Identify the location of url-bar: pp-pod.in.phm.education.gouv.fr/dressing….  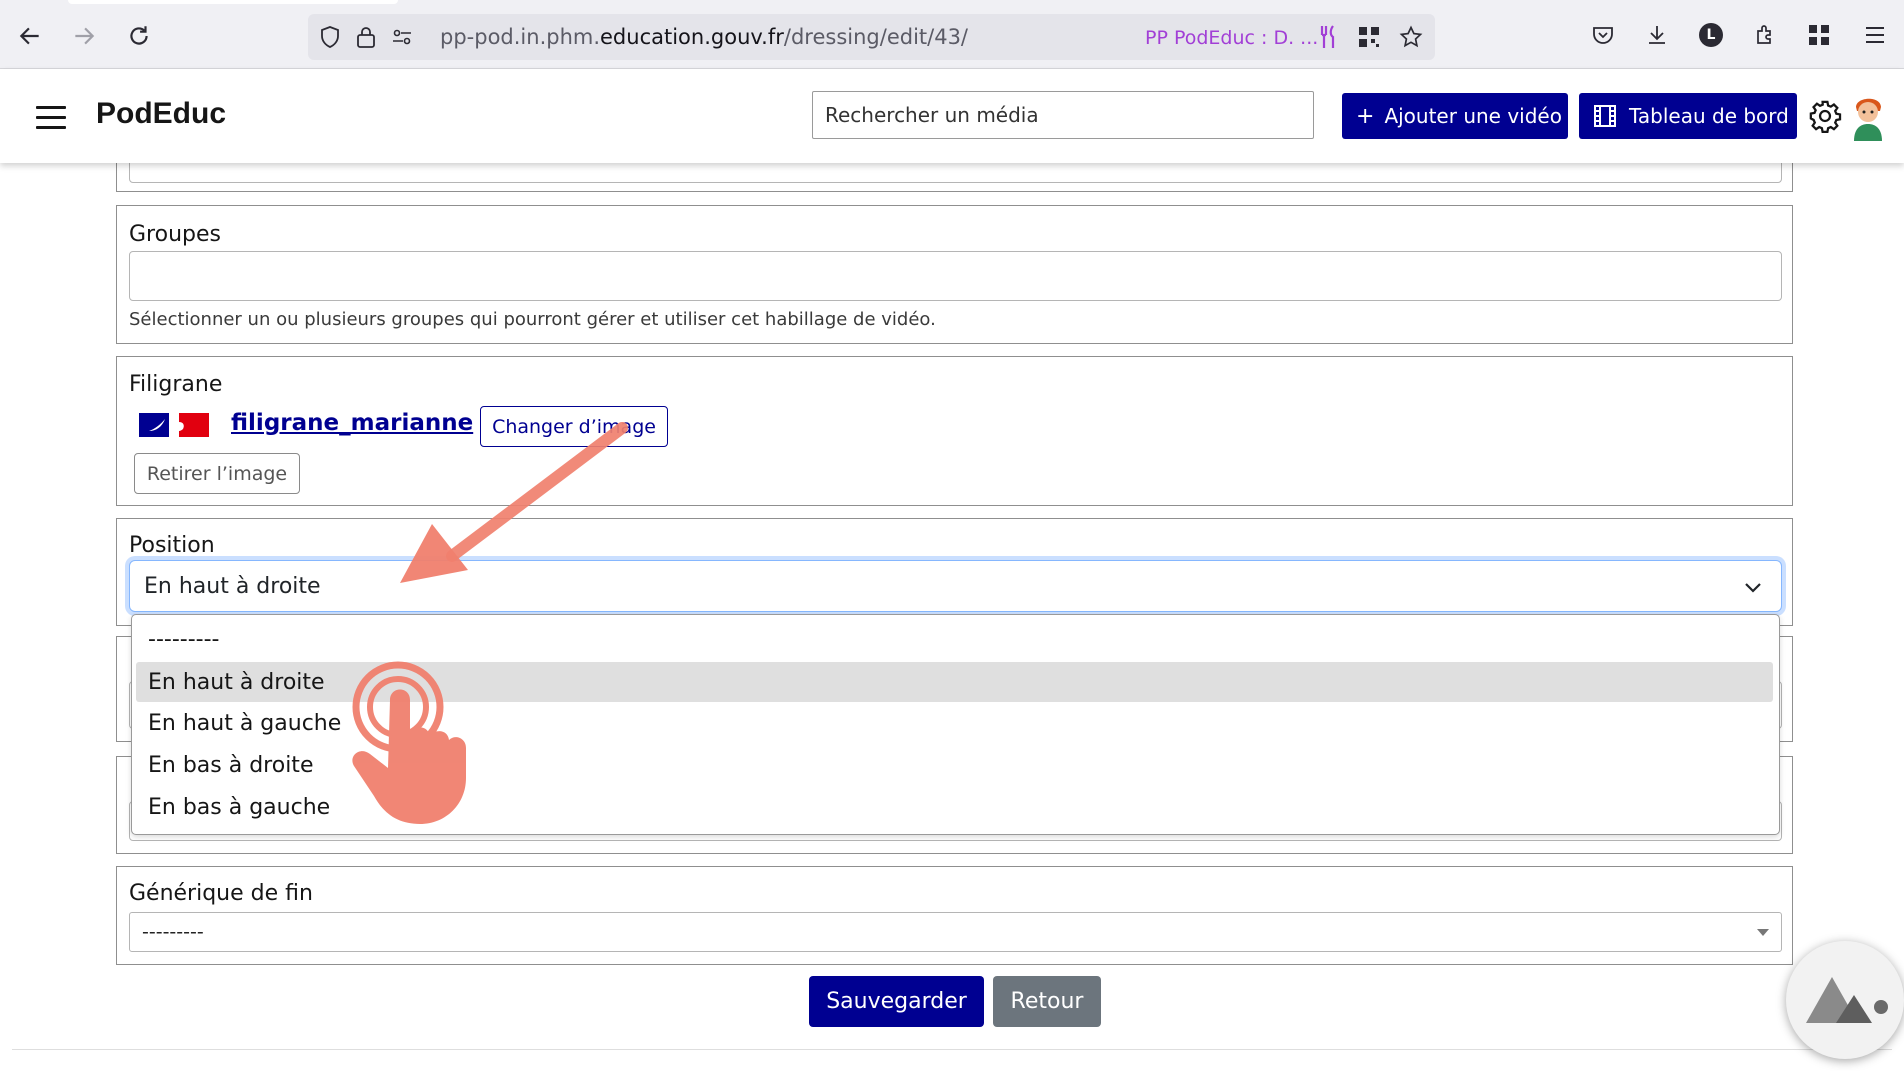
(871, 37).